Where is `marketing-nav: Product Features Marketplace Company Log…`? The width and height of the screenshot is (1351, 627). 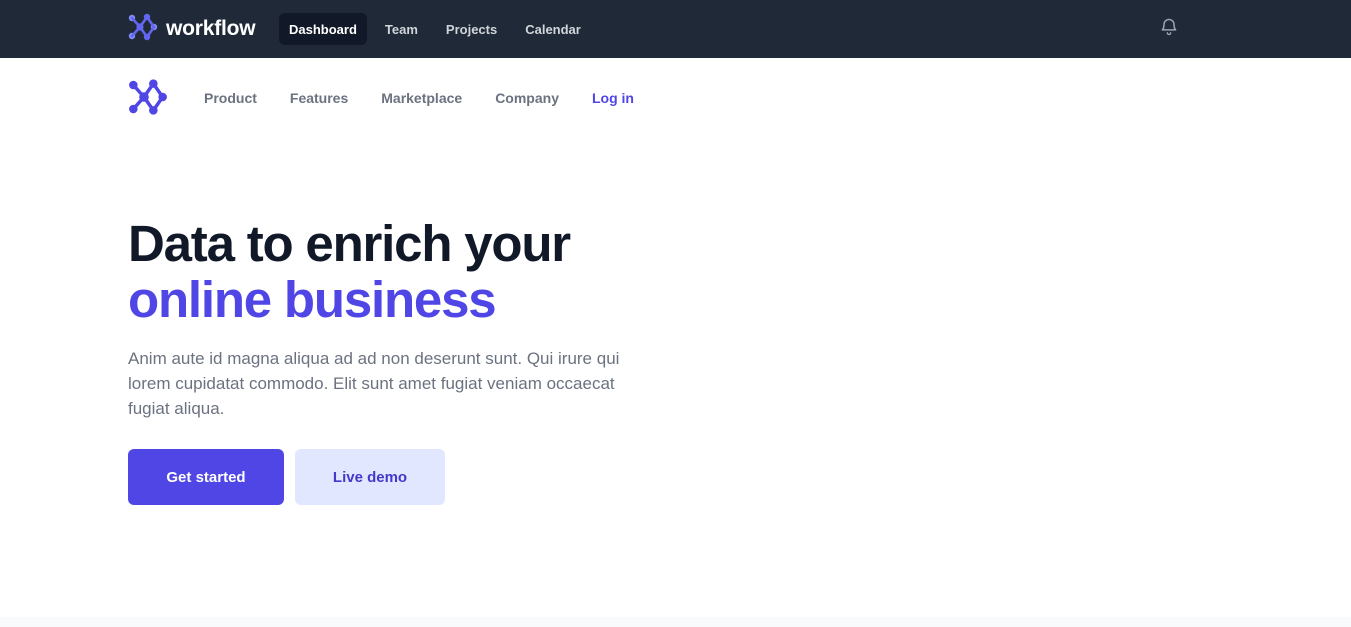 marketing-nav: Product Features Marketplace Company Log… is located at coordinates (675, 98).